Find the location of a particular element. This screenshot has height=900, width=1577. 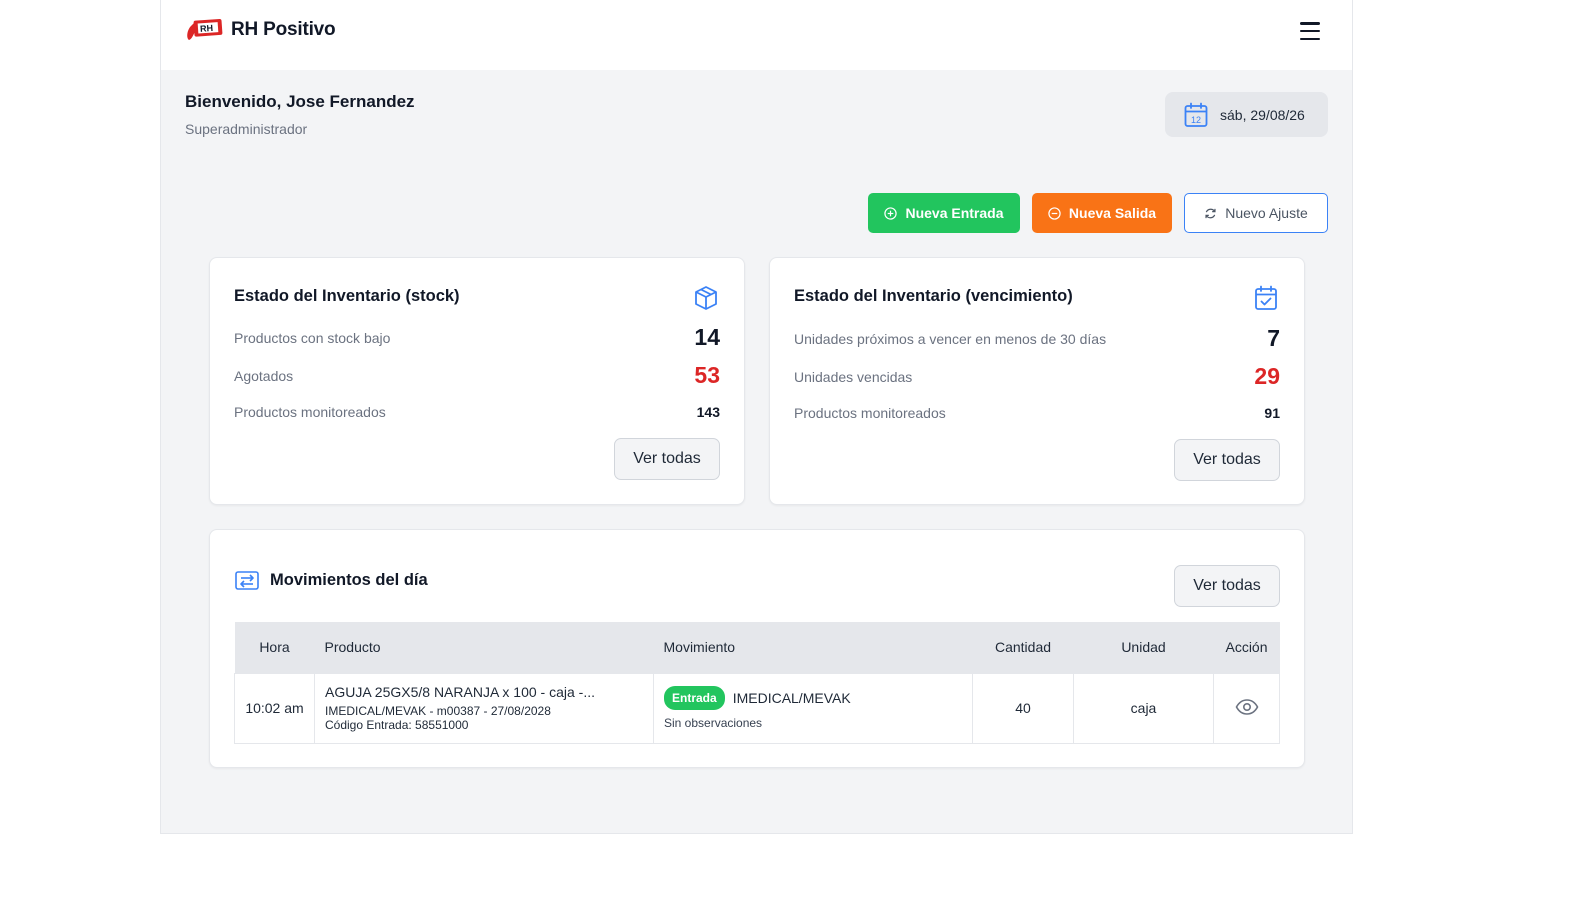

stock-ver-todas-button: Ver todas is located at coordinates (667, 459).